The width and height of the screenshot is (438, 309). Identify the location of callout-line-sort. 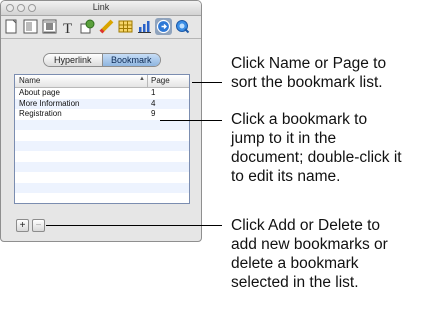
(207, 82).